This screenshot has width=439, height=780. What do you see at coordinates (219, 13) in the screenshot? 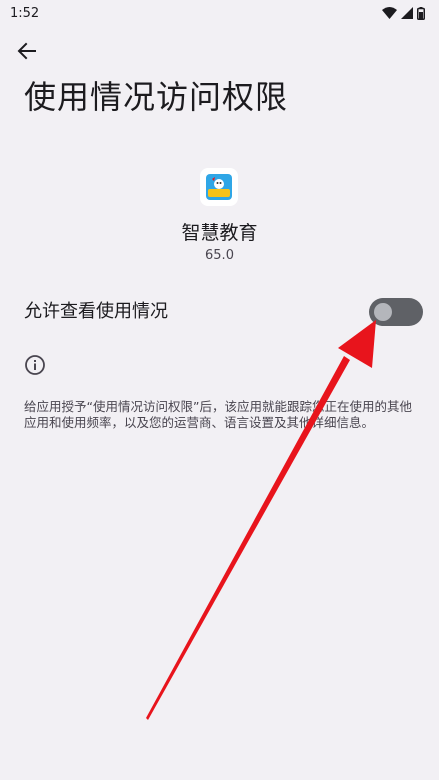
I see `status-bar: 1:52` at bounding box center [219, 13].